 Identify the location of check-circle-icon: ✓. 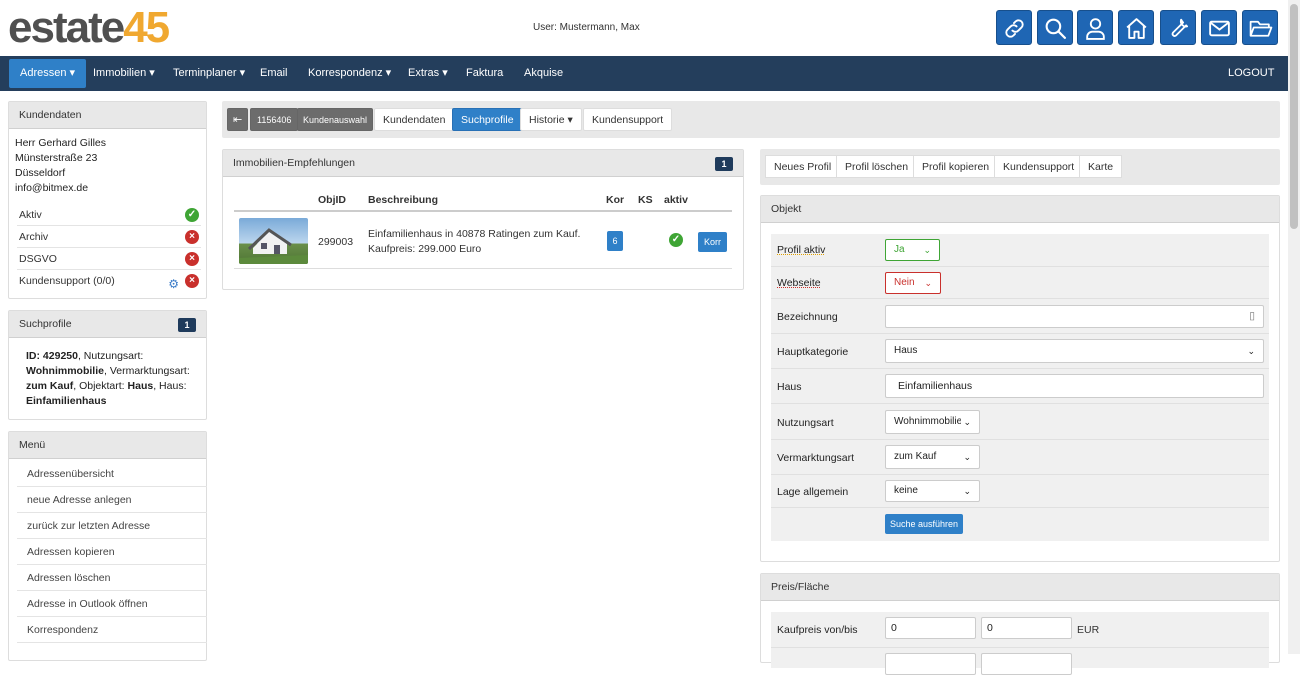
(192, 215).